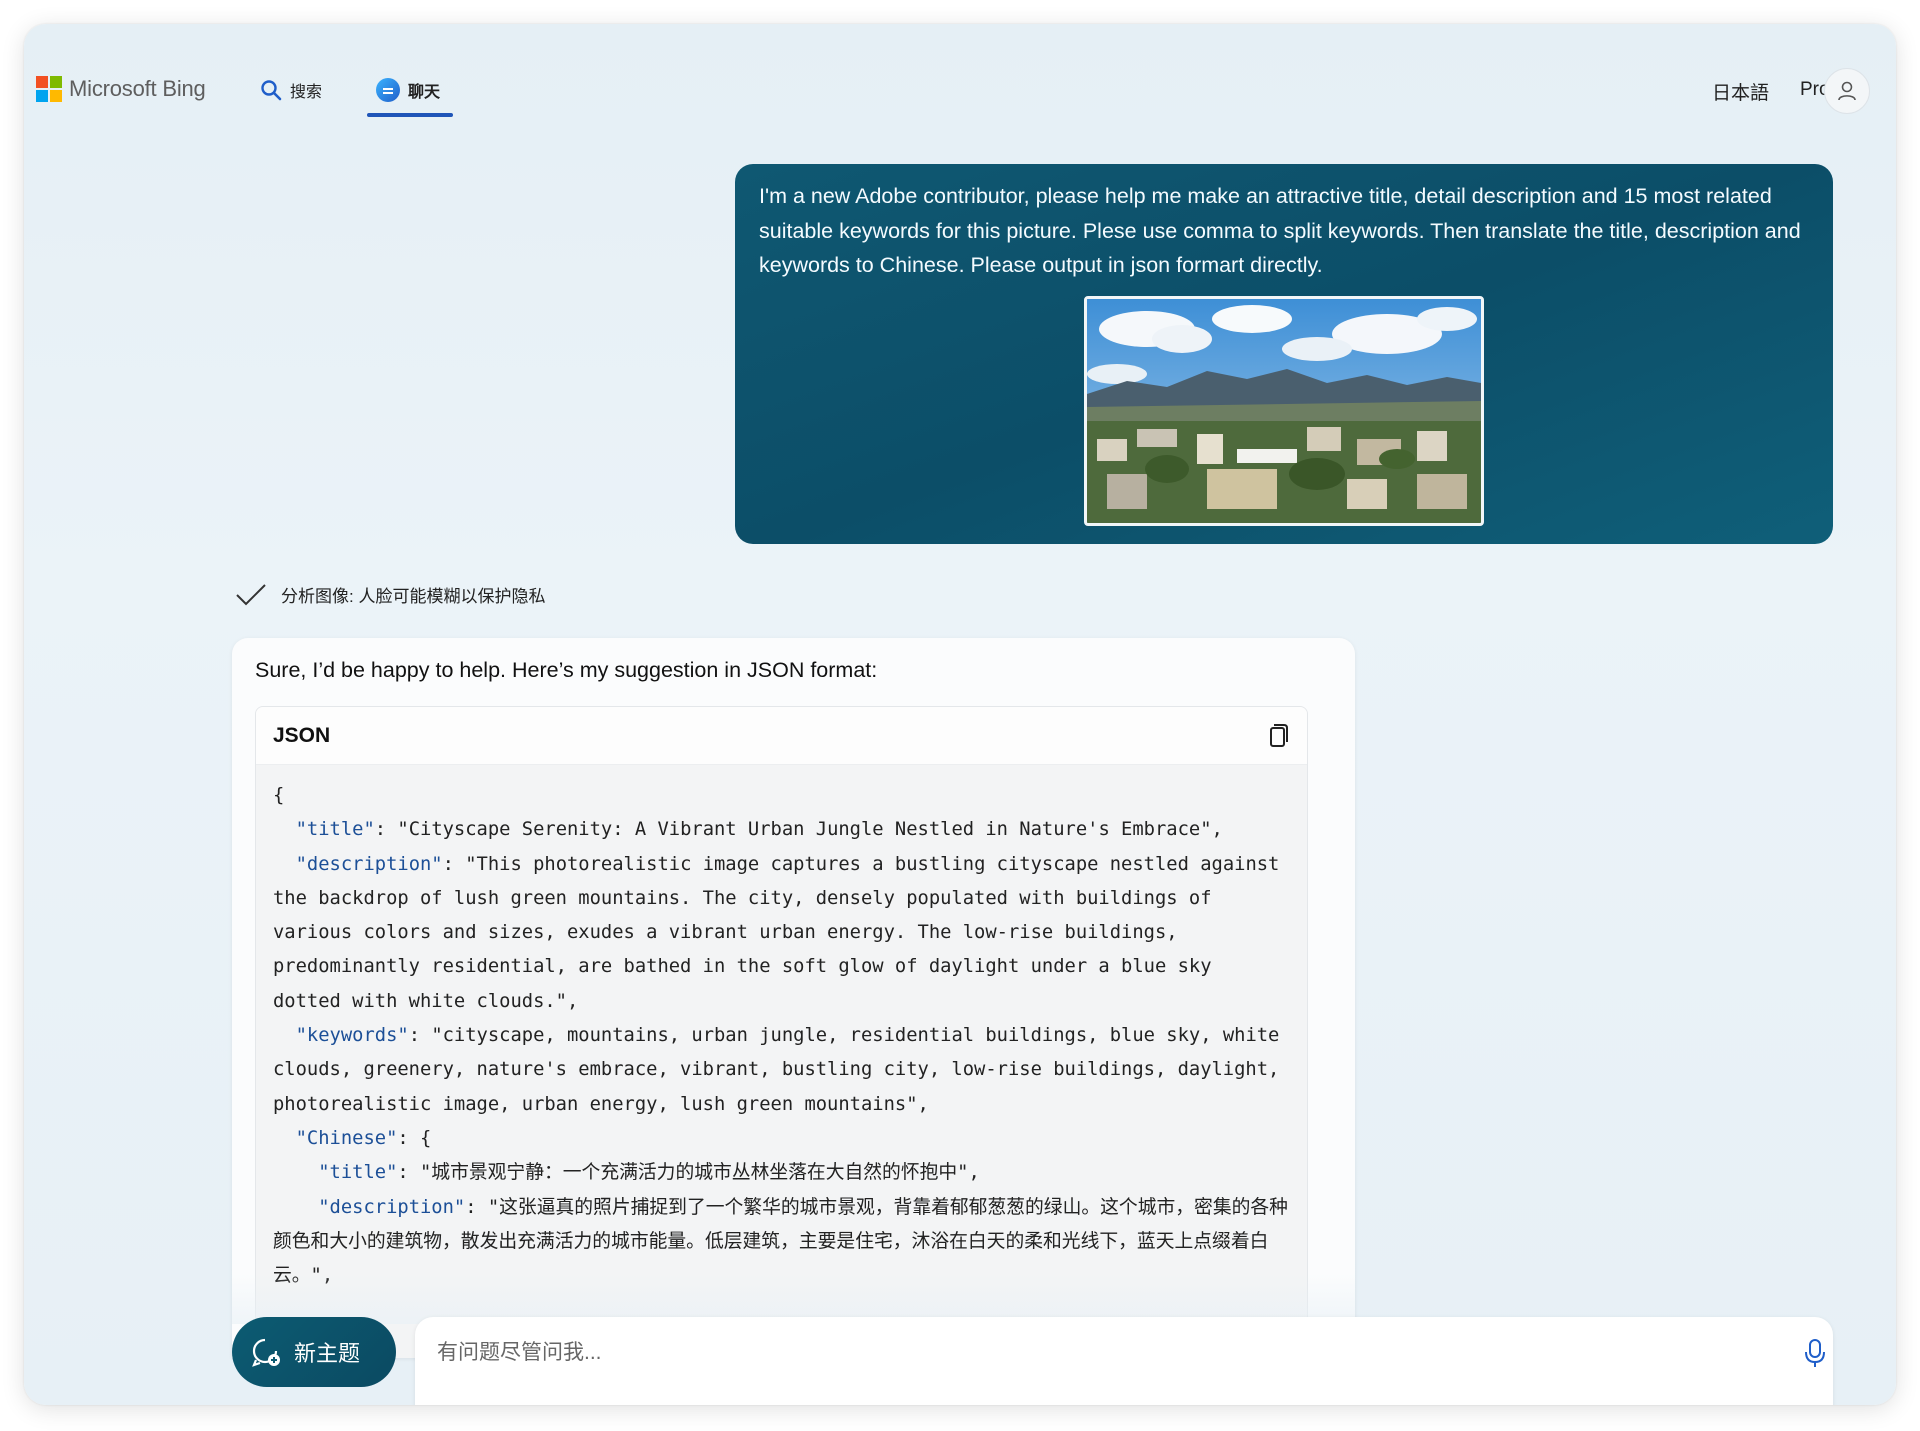 Image resolution: width=1920 pixels, height=1431 pixels. I want to click on code-language-label: JSON, so click(302, 735).